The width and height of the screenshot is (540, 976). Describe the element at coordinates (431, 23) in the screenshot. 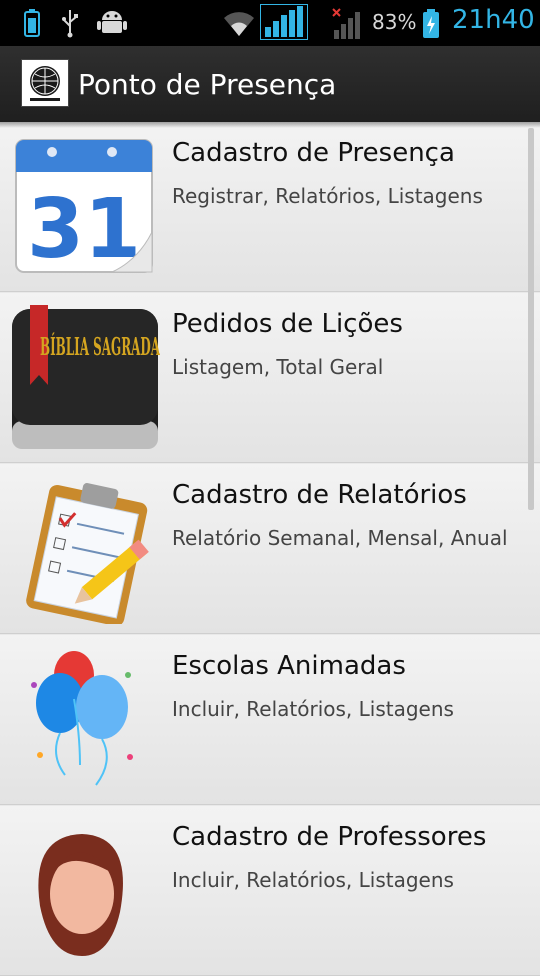

I see `battery-charging-icon` at that location.